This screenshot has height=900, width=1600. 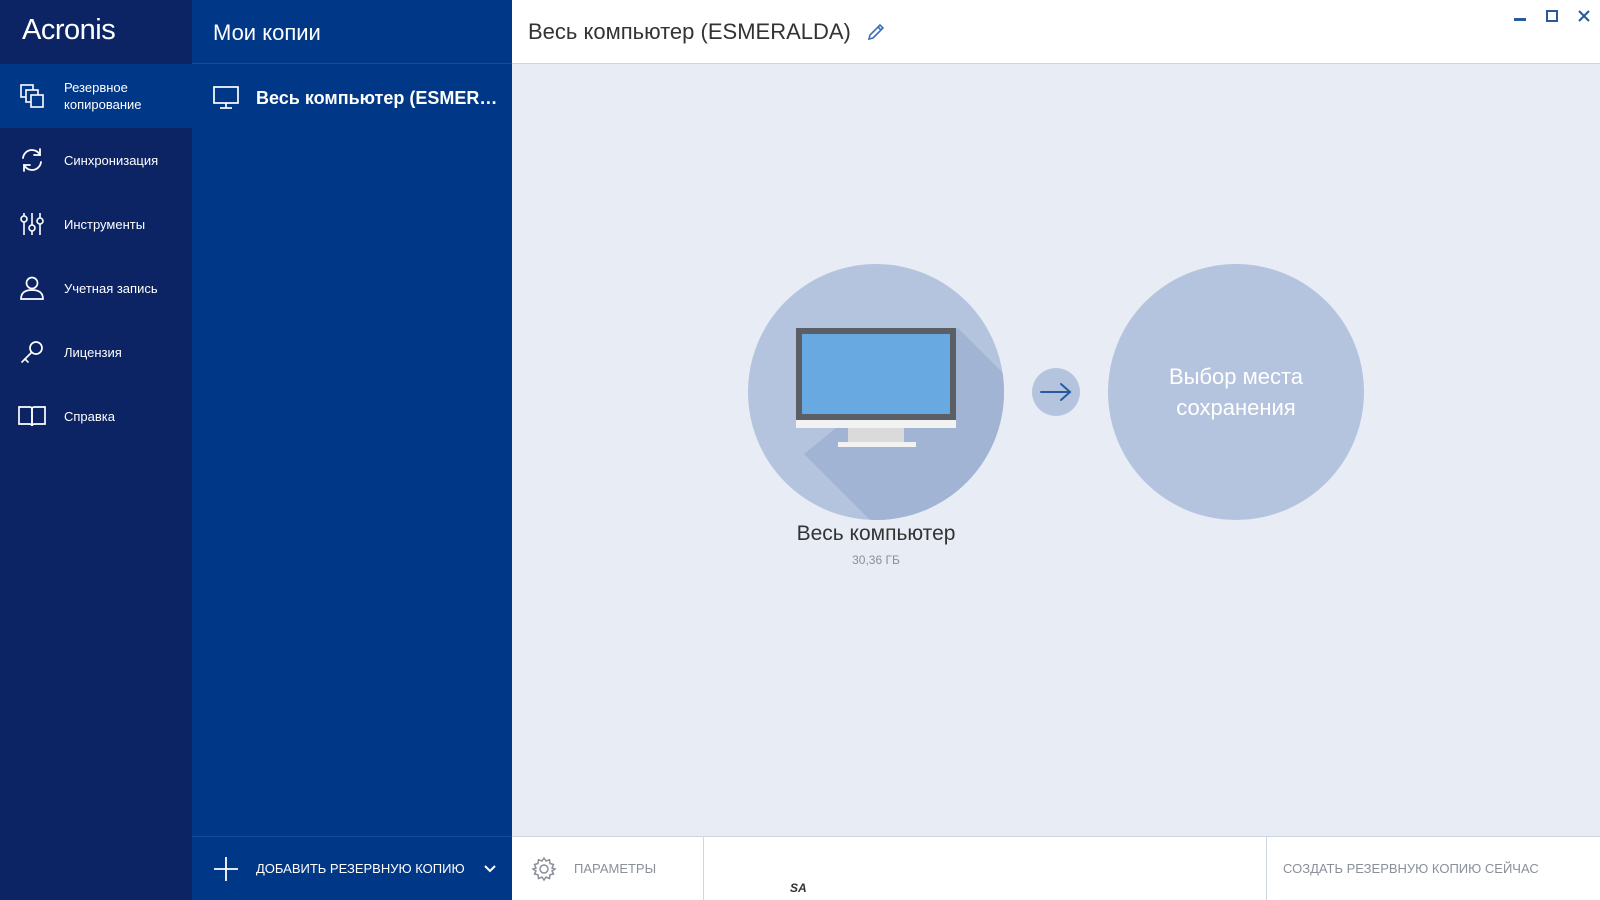 I want to click on arrow-right-icon, so click(x=1056, y=392).